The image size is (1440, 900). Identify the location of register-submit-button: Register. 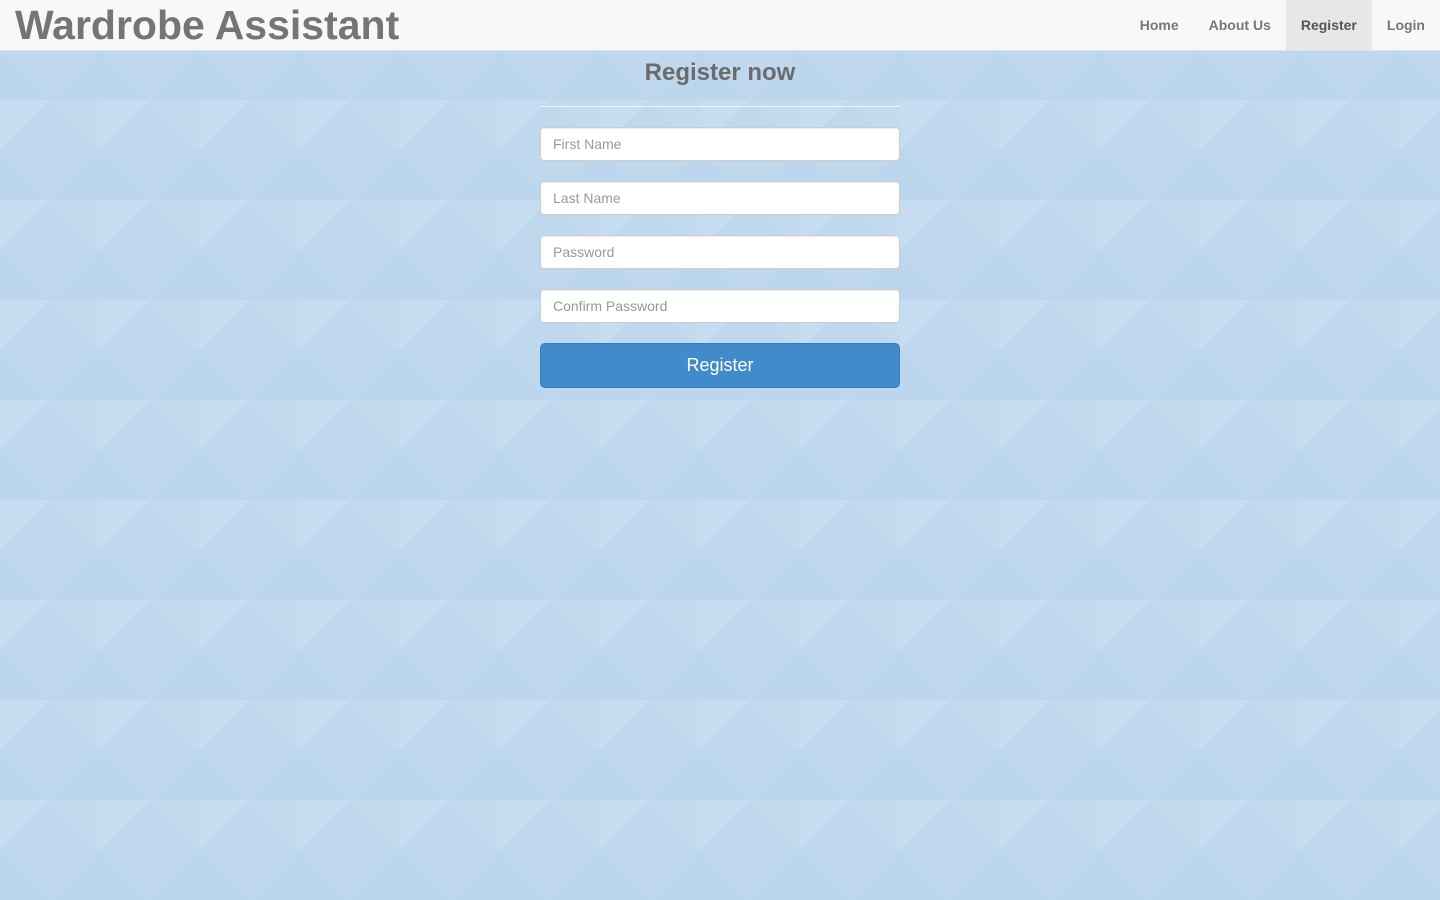
(720, 365).